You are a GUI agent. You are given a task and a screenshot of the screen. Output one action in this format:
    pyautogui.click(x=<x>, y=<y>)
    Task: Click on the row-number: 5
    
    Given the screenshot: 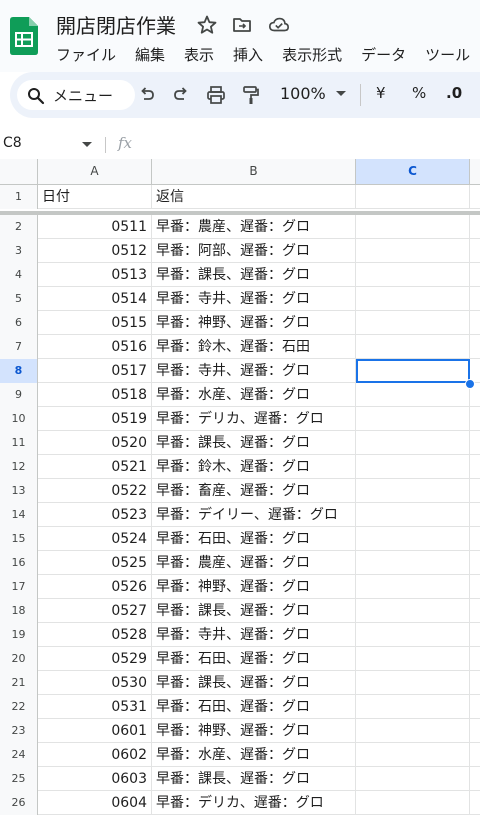 What is the action you would take?
    pyautogui.click(x=19, y=299)
    